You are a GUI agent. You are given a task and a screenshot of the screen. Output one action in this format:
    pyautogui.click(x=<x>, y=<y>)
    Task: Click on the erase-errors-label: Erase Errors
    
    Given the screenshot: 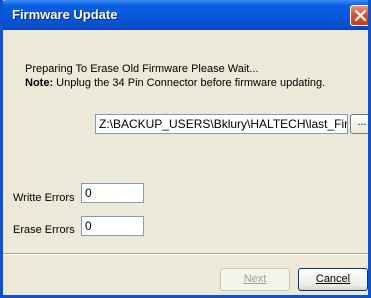 What is the action you would take?
    pyautogui.click(x=44, y=230)
    